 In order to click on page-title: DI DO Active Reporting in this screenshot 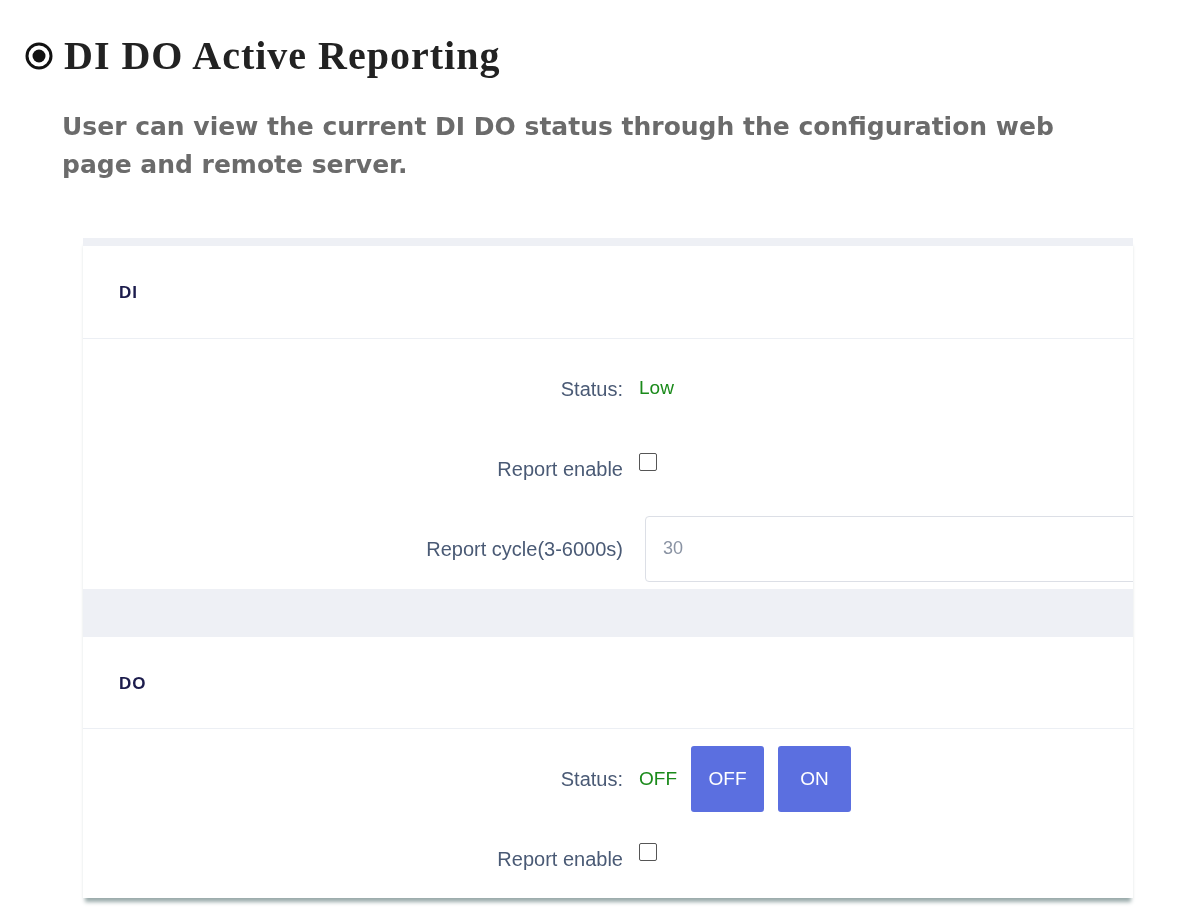, I will do `click(282, 56)`.